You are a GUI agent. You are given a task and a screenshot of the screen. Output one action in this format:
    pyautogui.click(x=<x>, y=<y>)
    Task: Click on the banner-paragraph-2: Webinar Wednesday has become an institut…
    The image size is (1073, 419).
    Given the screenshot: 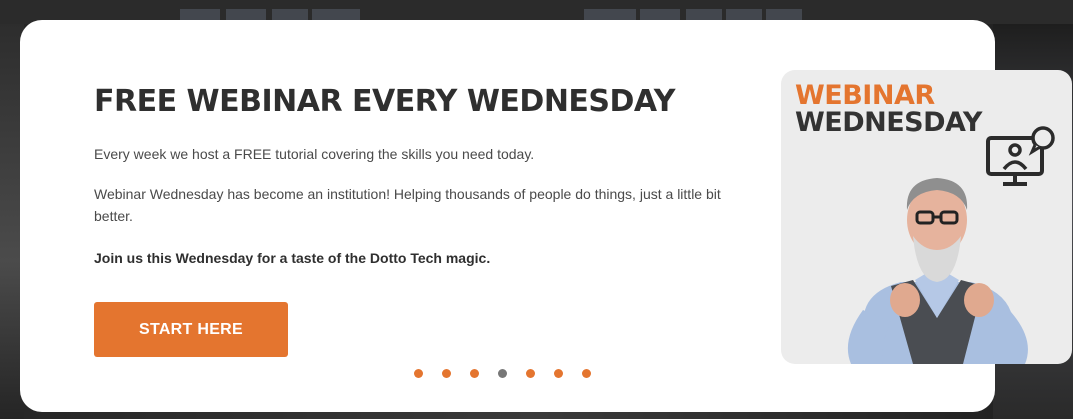 What is the action you would take?
    pyautogui.click(x=407, y=205)
    